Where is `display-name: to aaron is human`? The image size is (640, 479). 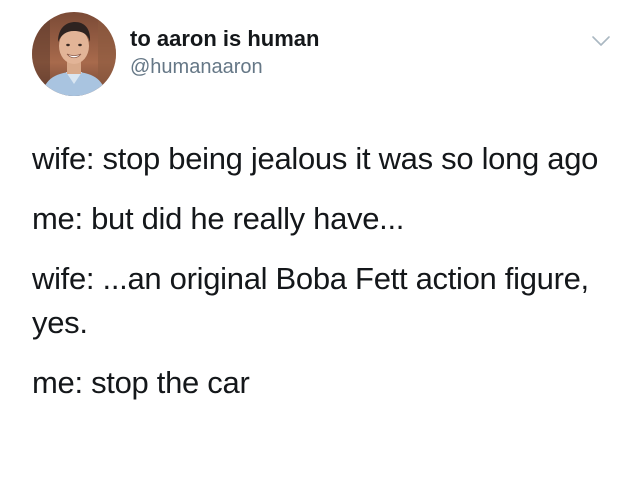 display-name: to aaron is human is located at coordinates (224, 39).